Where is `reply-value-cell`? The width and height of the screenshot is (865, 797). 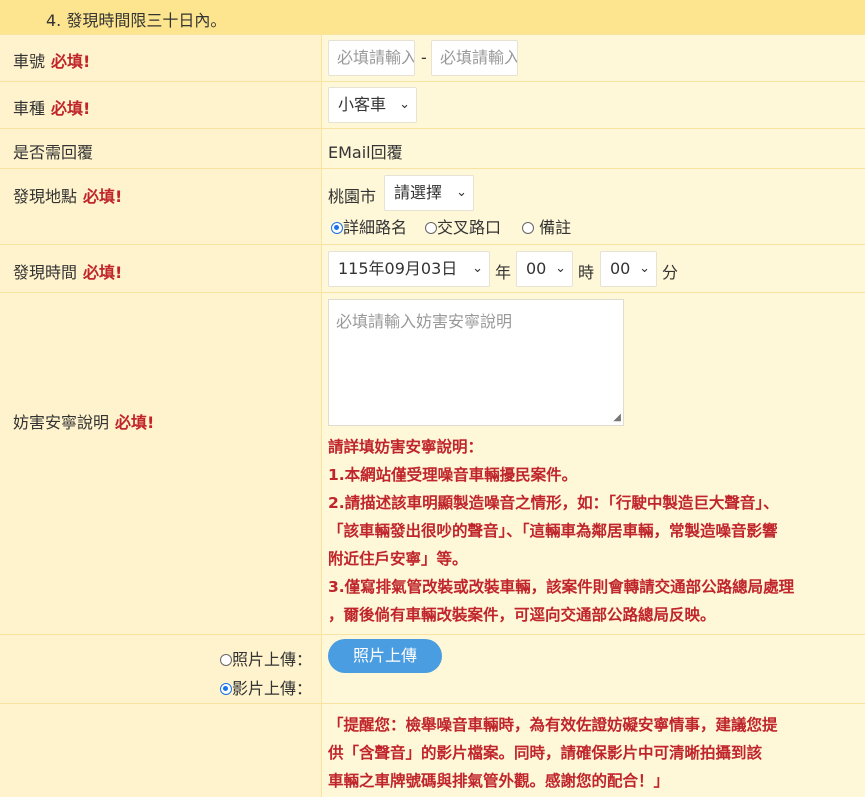
reply-value-cell is located at coordinates (593, 148).